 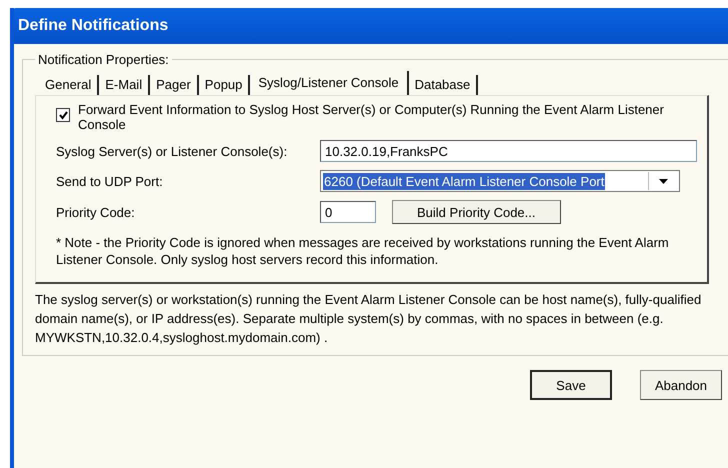 What do you see at coordinates (508, 151) in the screenshot?
I see `server-field: 10.32.0.19,FranksPC` at bounding box center [508, 151].